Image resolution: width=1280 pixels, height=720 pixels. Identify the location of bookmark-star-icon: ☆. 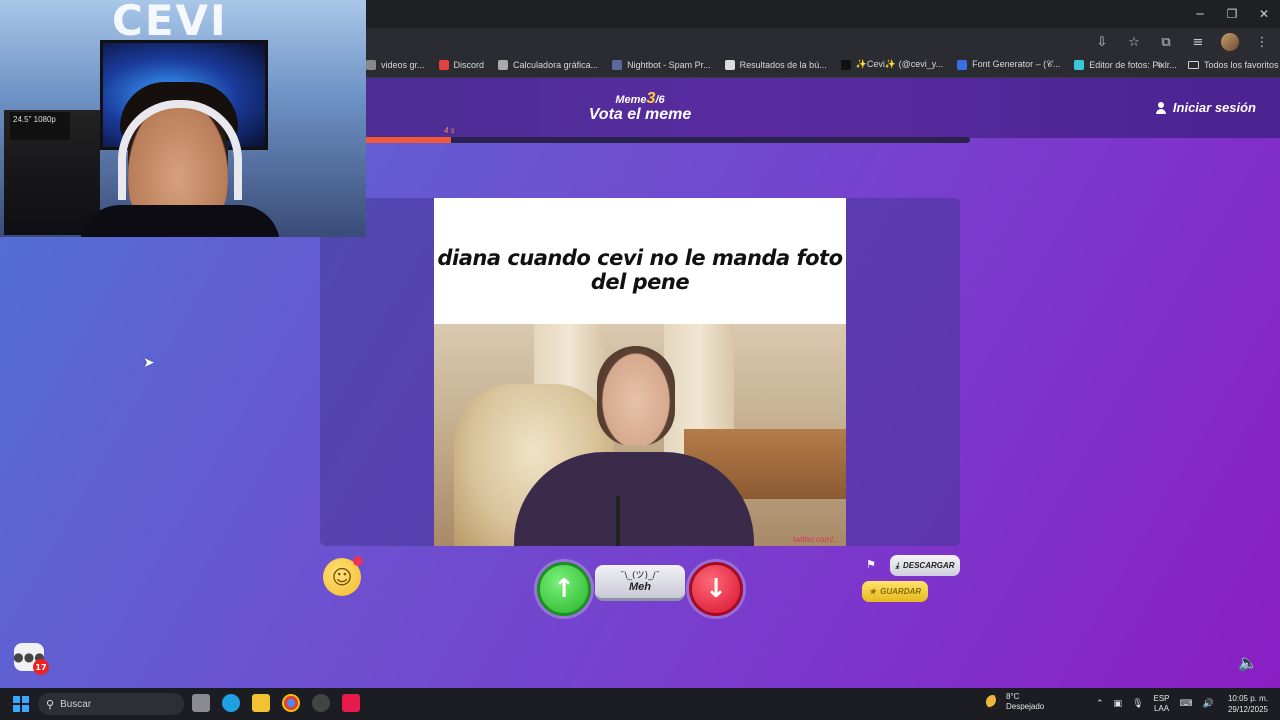
(1134, 42).